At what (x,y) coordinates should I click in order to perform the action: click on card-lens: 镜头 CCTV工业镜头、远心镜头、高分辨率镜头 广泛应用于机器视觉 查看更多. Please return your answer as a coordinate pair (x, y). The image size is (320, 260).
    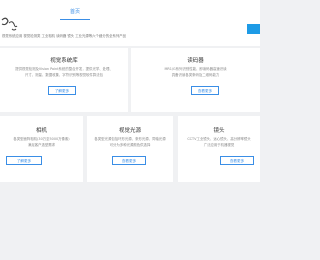
    Looking at the image, I should click on (219, 149).